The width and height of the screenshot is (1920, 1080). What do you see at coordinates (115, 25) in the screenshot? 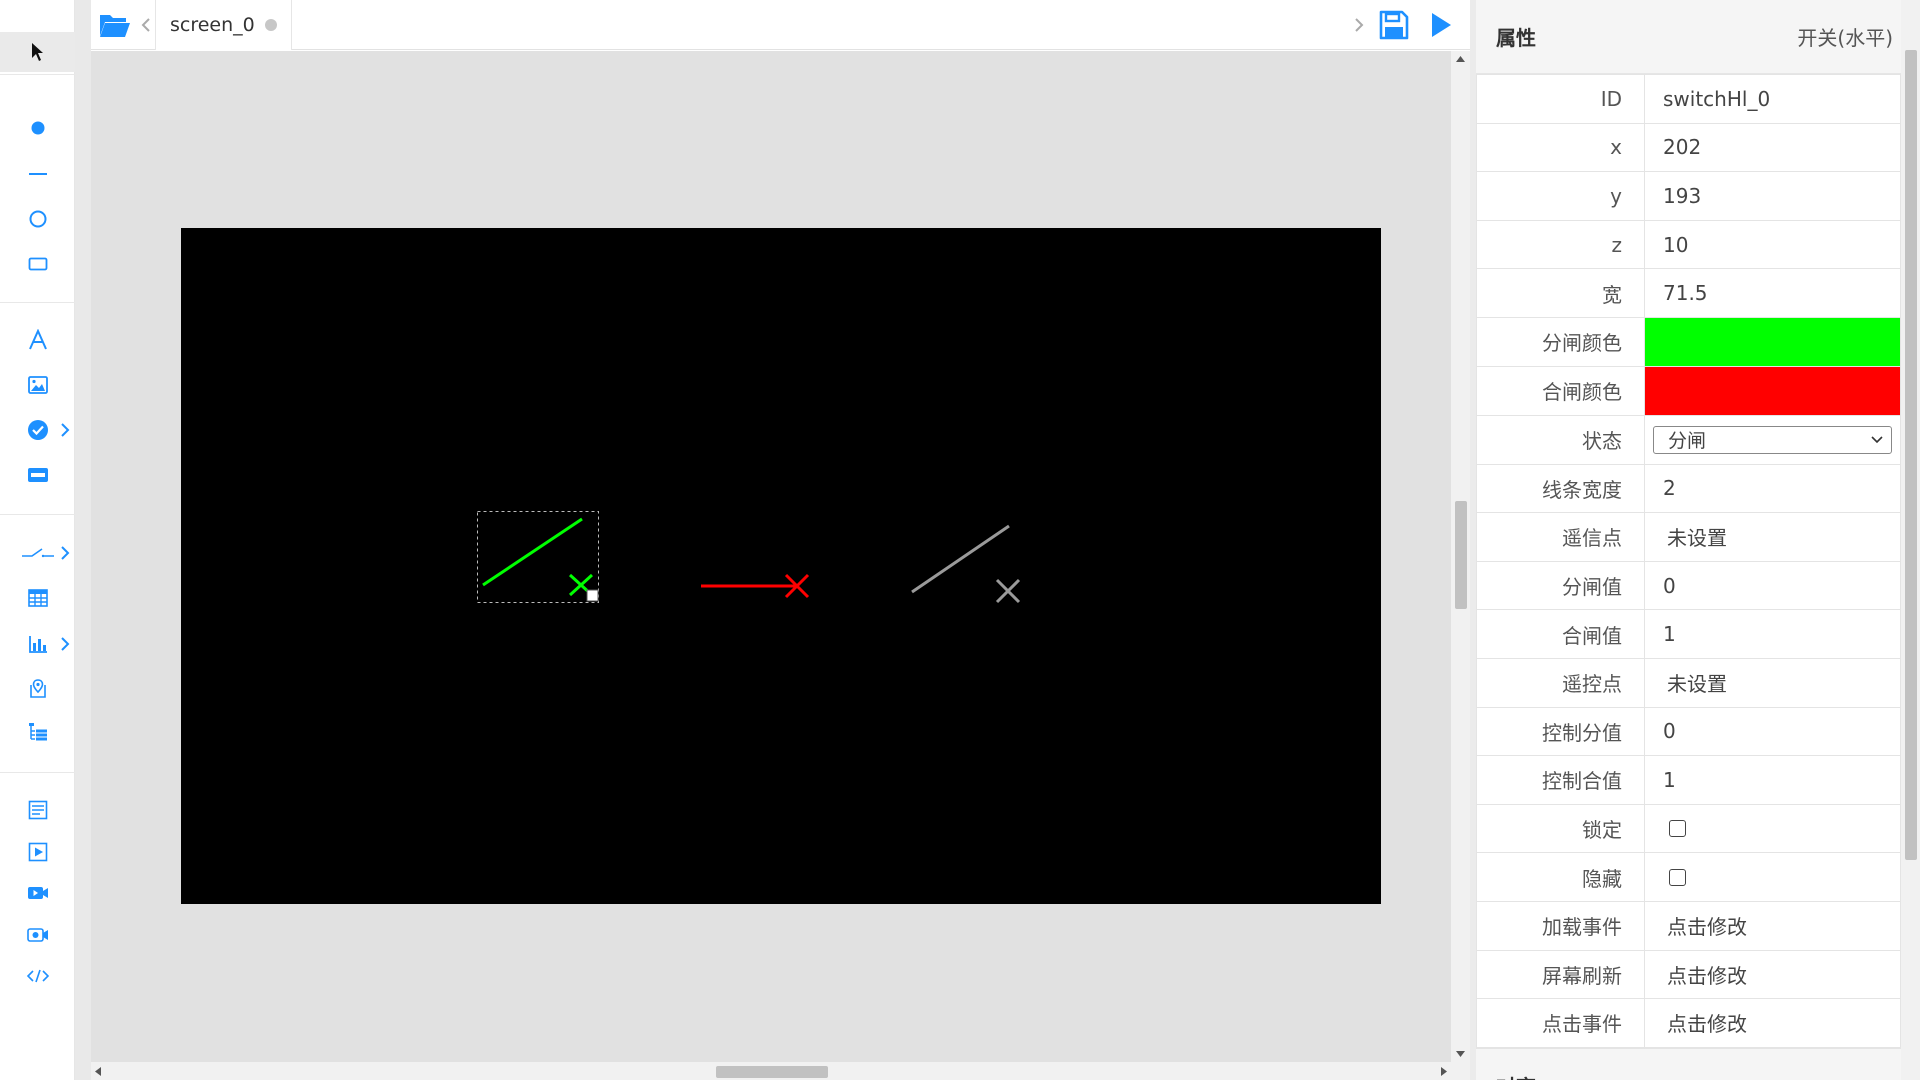
I see `open-folder-button` at bounding box center [115, 25].